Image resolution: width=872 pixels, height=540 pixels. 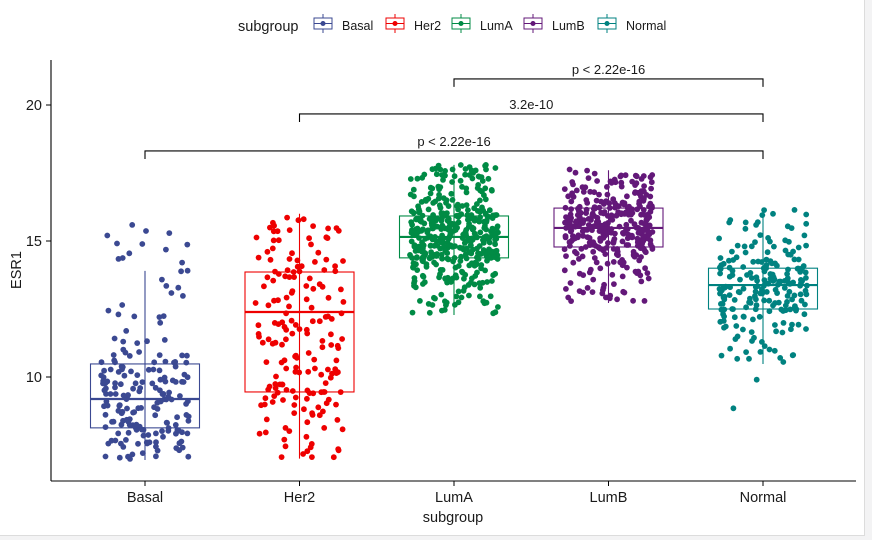 What do you see at coordinates (453, 141) in the screenshot?
I see `p-value-label: p < 2.22e-16` at bounding box center [453, 141].